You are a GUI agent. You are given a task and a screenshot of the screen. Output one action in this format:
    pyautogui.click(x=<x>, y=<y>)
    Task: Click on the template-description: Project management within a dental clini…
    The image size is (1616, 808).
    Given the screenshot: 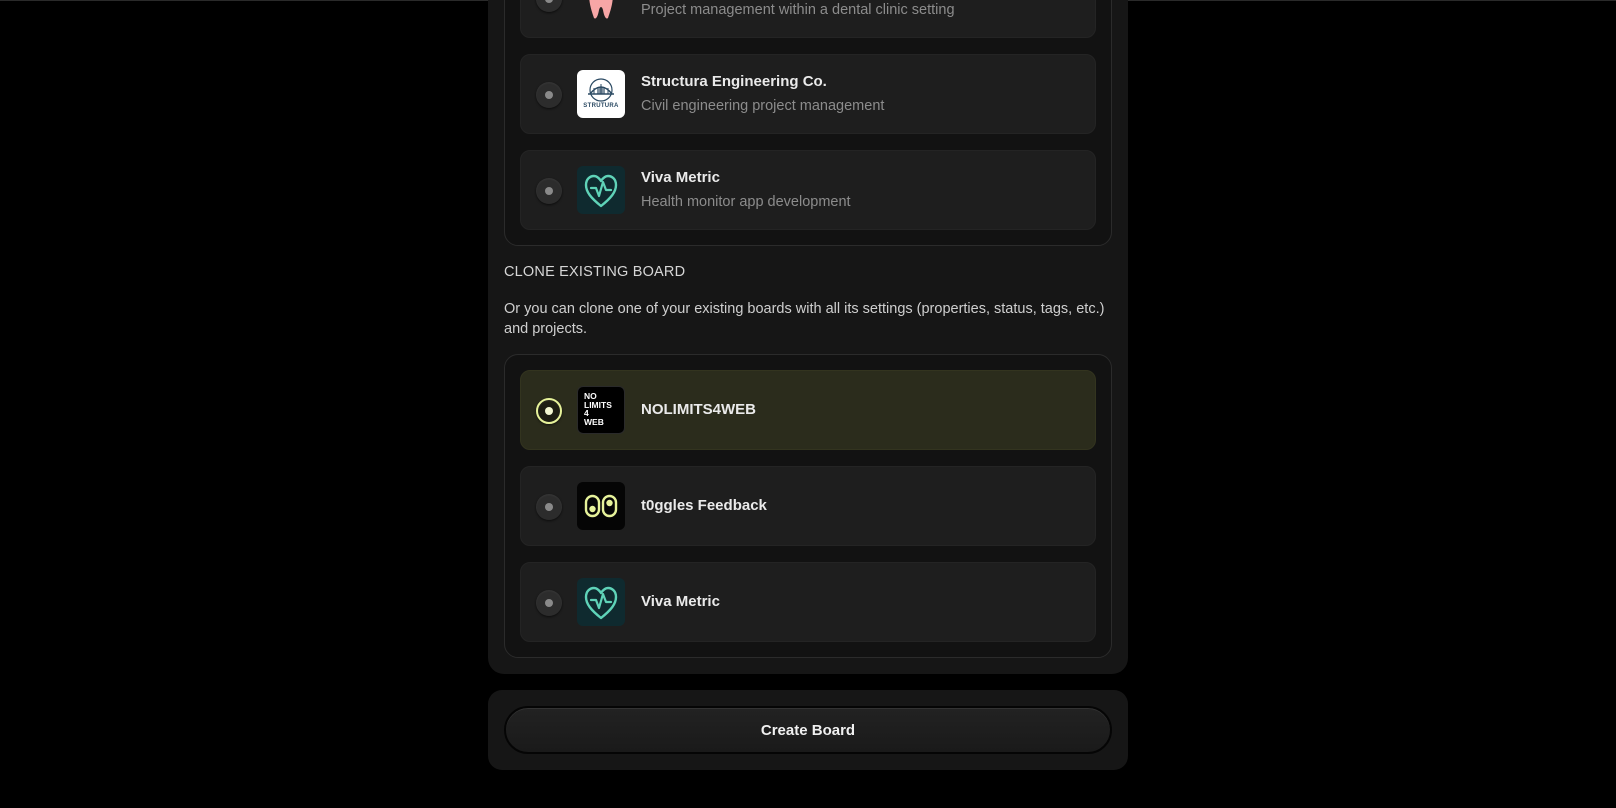 What is the action you would take?
    pyautogui.click(x=798, y=10)
    